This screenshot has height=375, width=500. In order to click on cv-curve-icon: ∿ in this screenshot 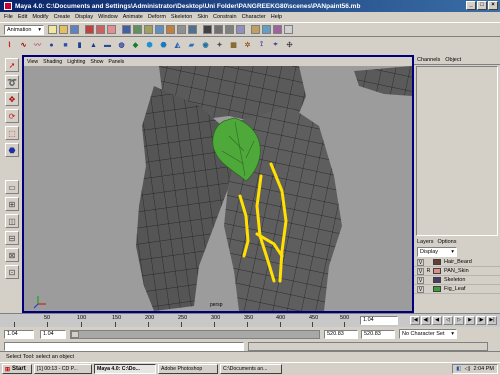, I will do `click(23, 45)`.